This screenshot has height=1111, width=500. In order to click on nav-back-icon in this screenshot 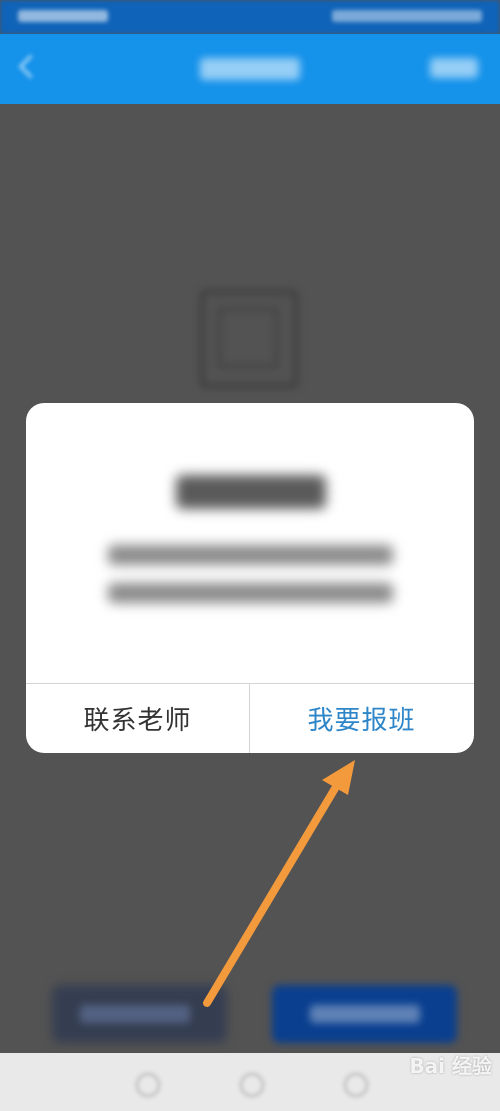, I will do `click(148, 1085)`.